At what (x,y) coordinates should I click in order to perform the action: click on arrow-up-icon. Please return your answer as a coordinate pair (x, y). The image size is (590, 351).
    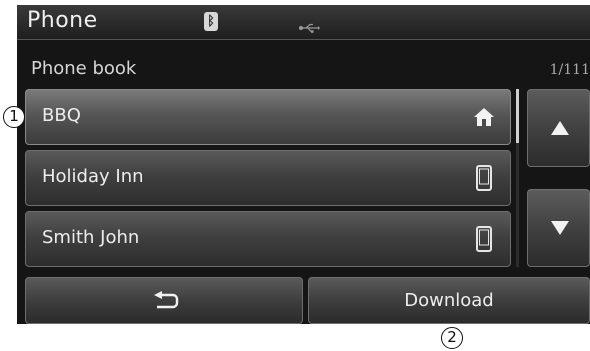
    Looking at the image, I should click on (560, 128).